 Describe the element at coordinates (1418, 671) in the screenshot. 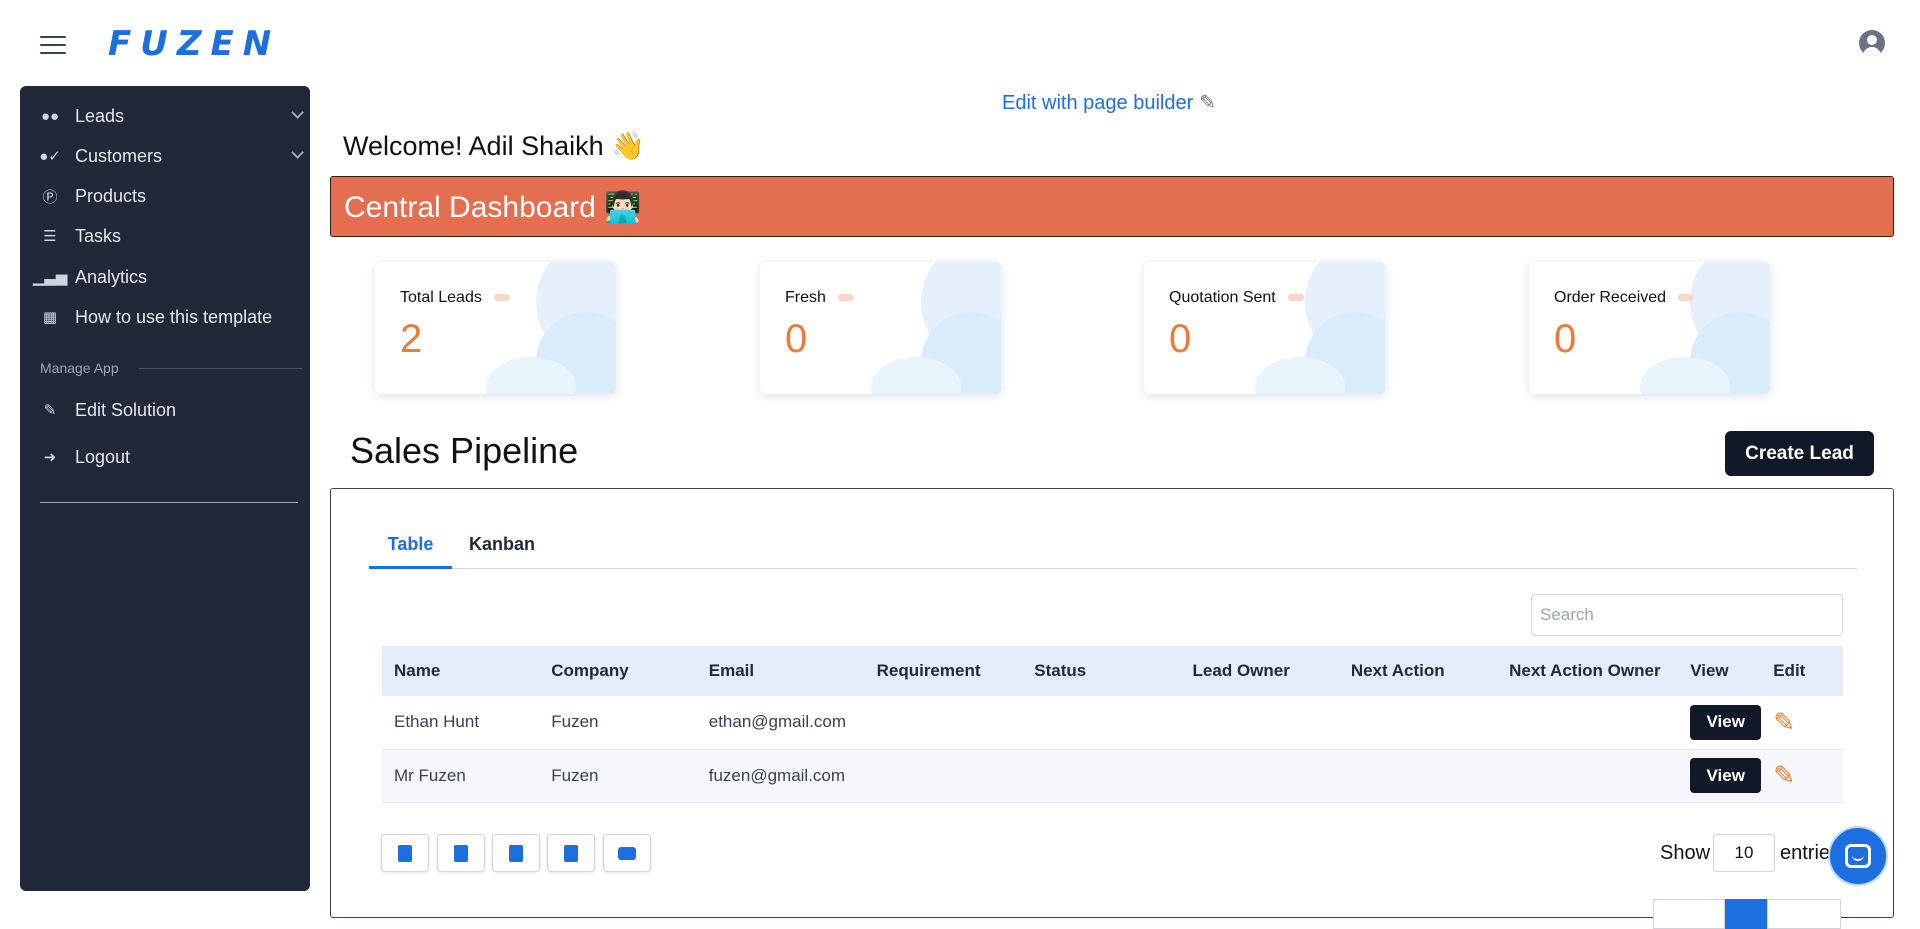

I see `column-header: Next Action` at that location.